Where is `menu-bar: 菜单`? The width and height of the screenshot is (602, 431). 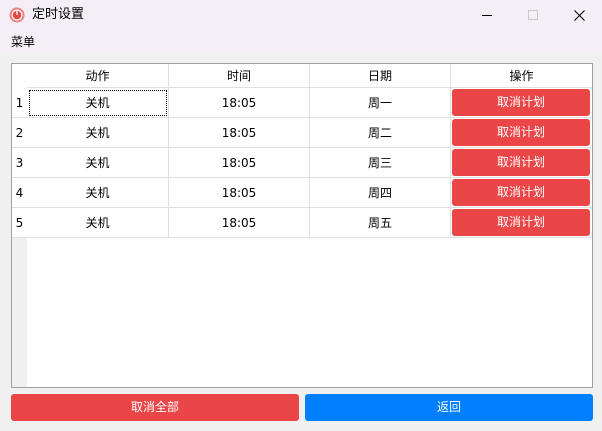
menu-bar: 菜单 is located at coordinates (301, 42).